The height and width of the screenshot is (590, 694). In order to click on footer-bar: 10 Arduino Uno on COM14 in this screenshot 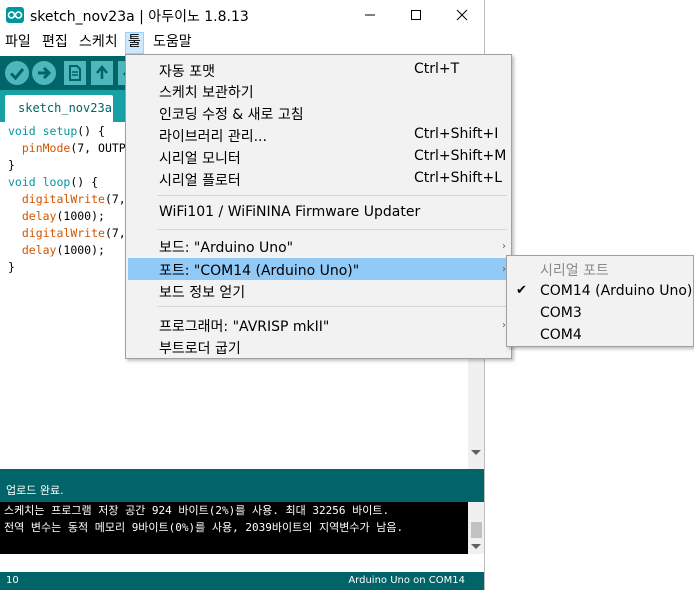, I will do `click(242, 581)`.